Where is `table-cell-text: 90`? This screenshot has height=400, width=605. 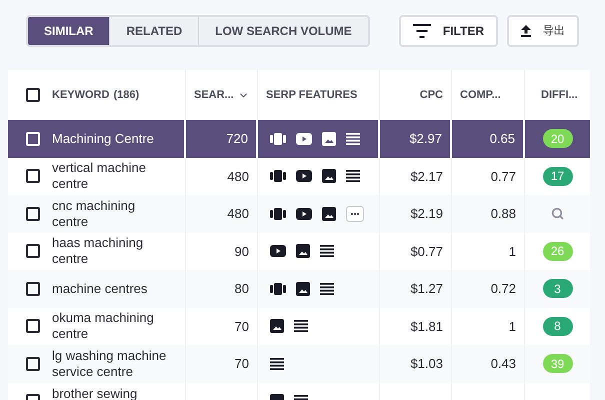 table-cell-text: 90 is located at coordinates (241, 251).